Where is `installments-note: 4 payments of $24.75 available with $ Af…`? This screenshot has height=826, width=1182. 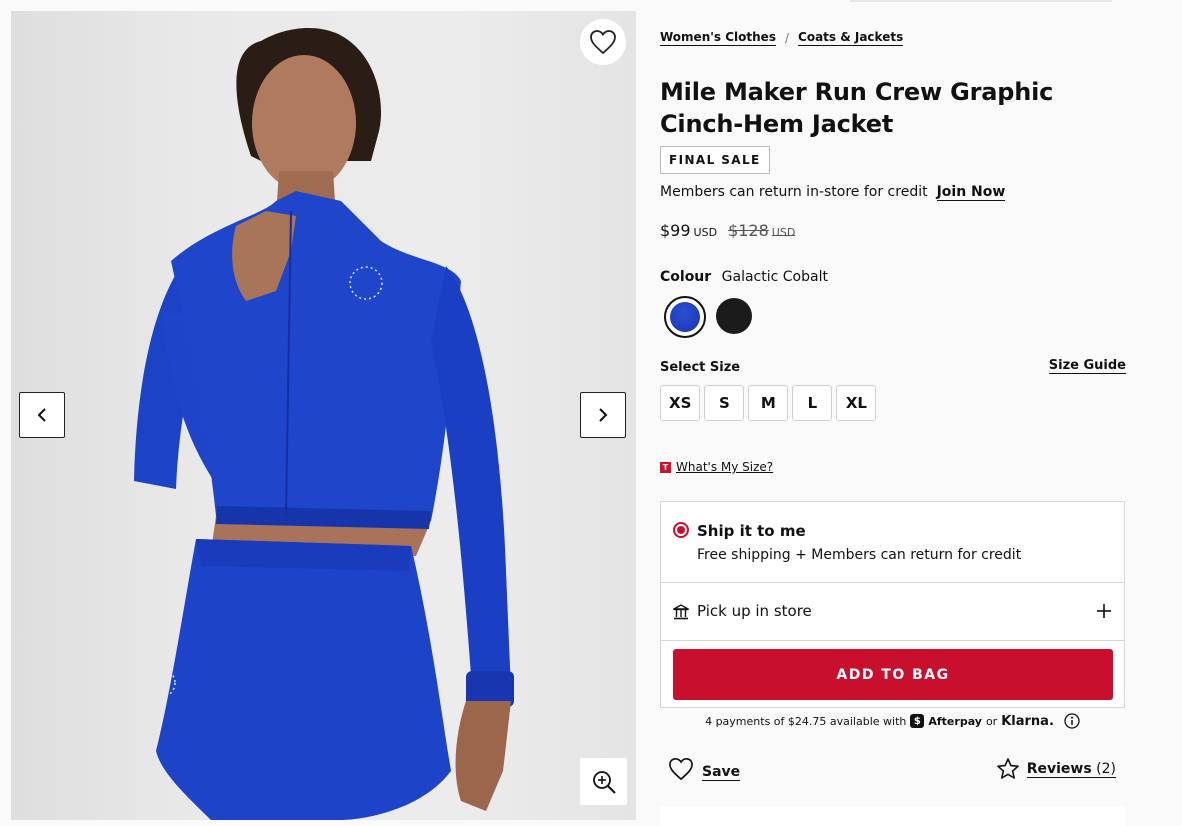 installments-note: 4 payments of $24.75 available with $ Af… is located at coordinates (892, 721).